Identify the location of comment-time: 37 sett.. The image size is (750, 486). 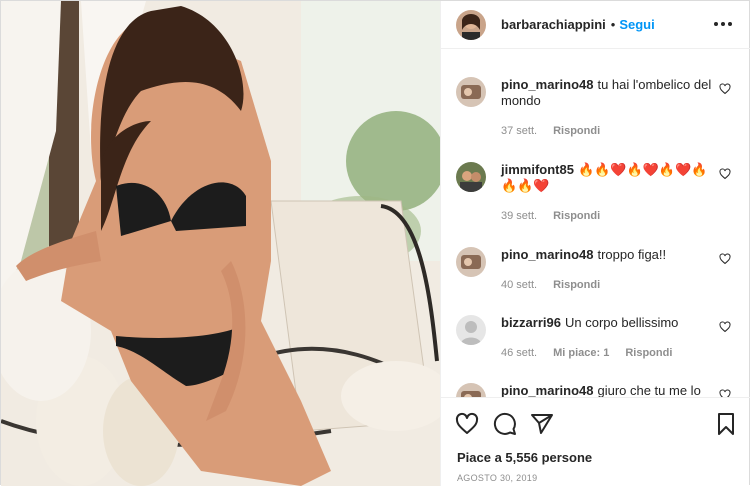
(519, 131).